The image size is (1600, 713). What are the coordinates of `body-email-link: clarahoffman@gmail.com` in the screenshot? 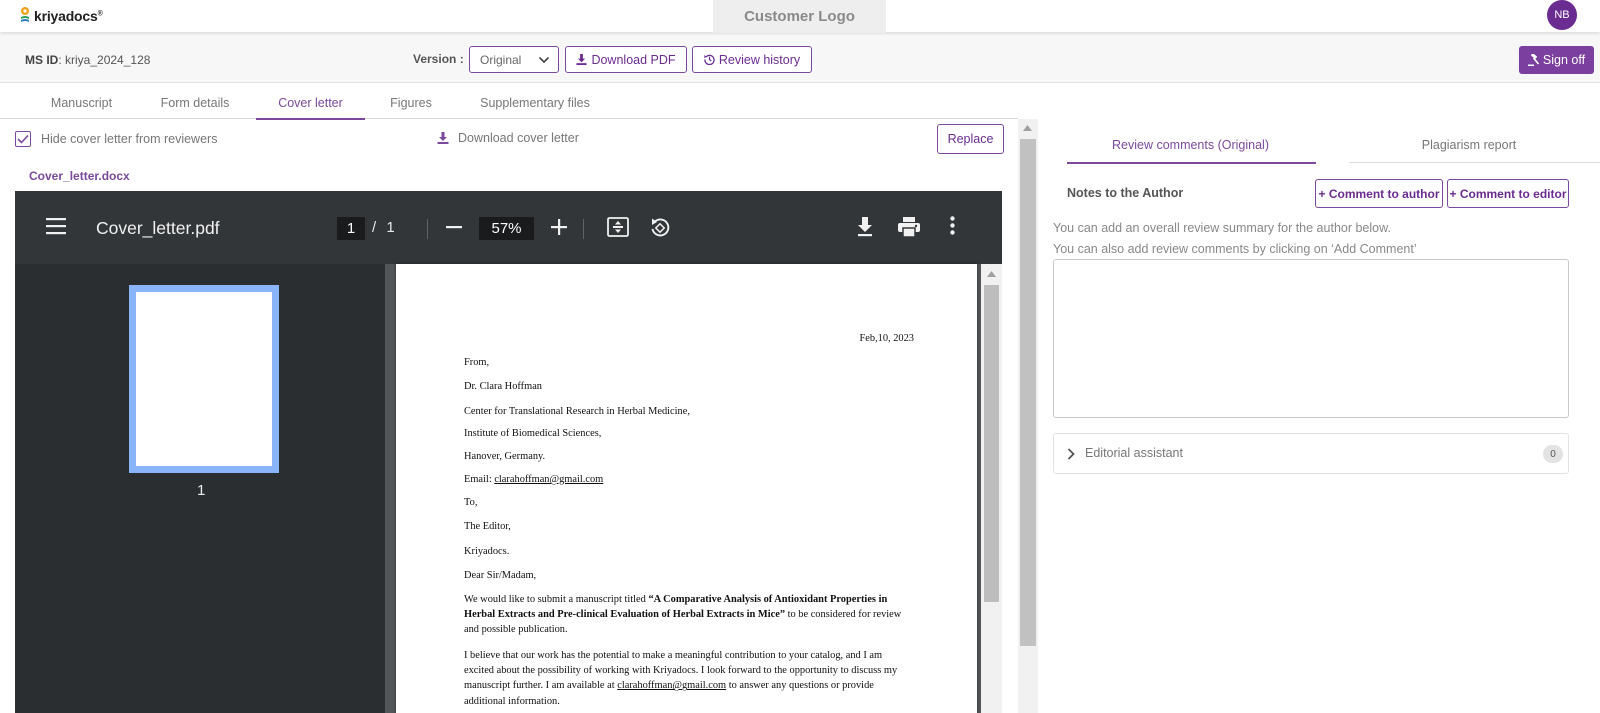 It's located at (671, 685).